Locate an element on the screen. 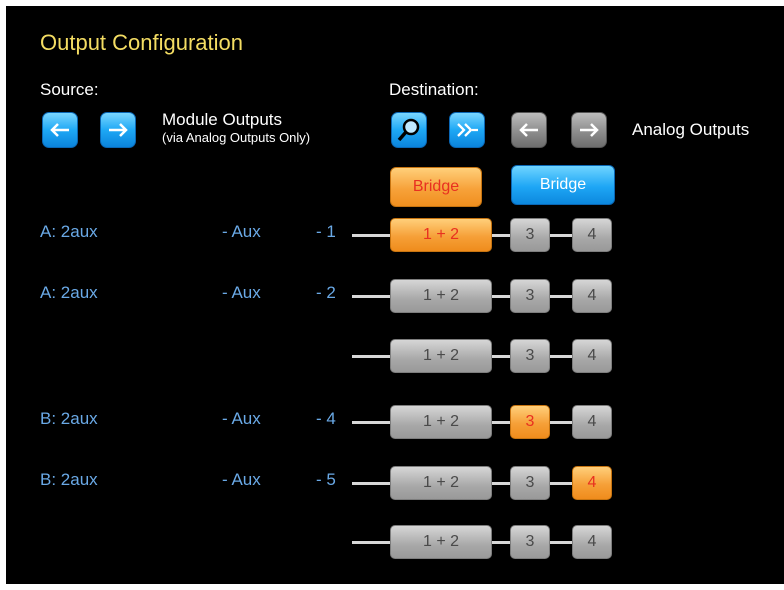  destination-fast-forward-button is located at coordinates (467, 130).